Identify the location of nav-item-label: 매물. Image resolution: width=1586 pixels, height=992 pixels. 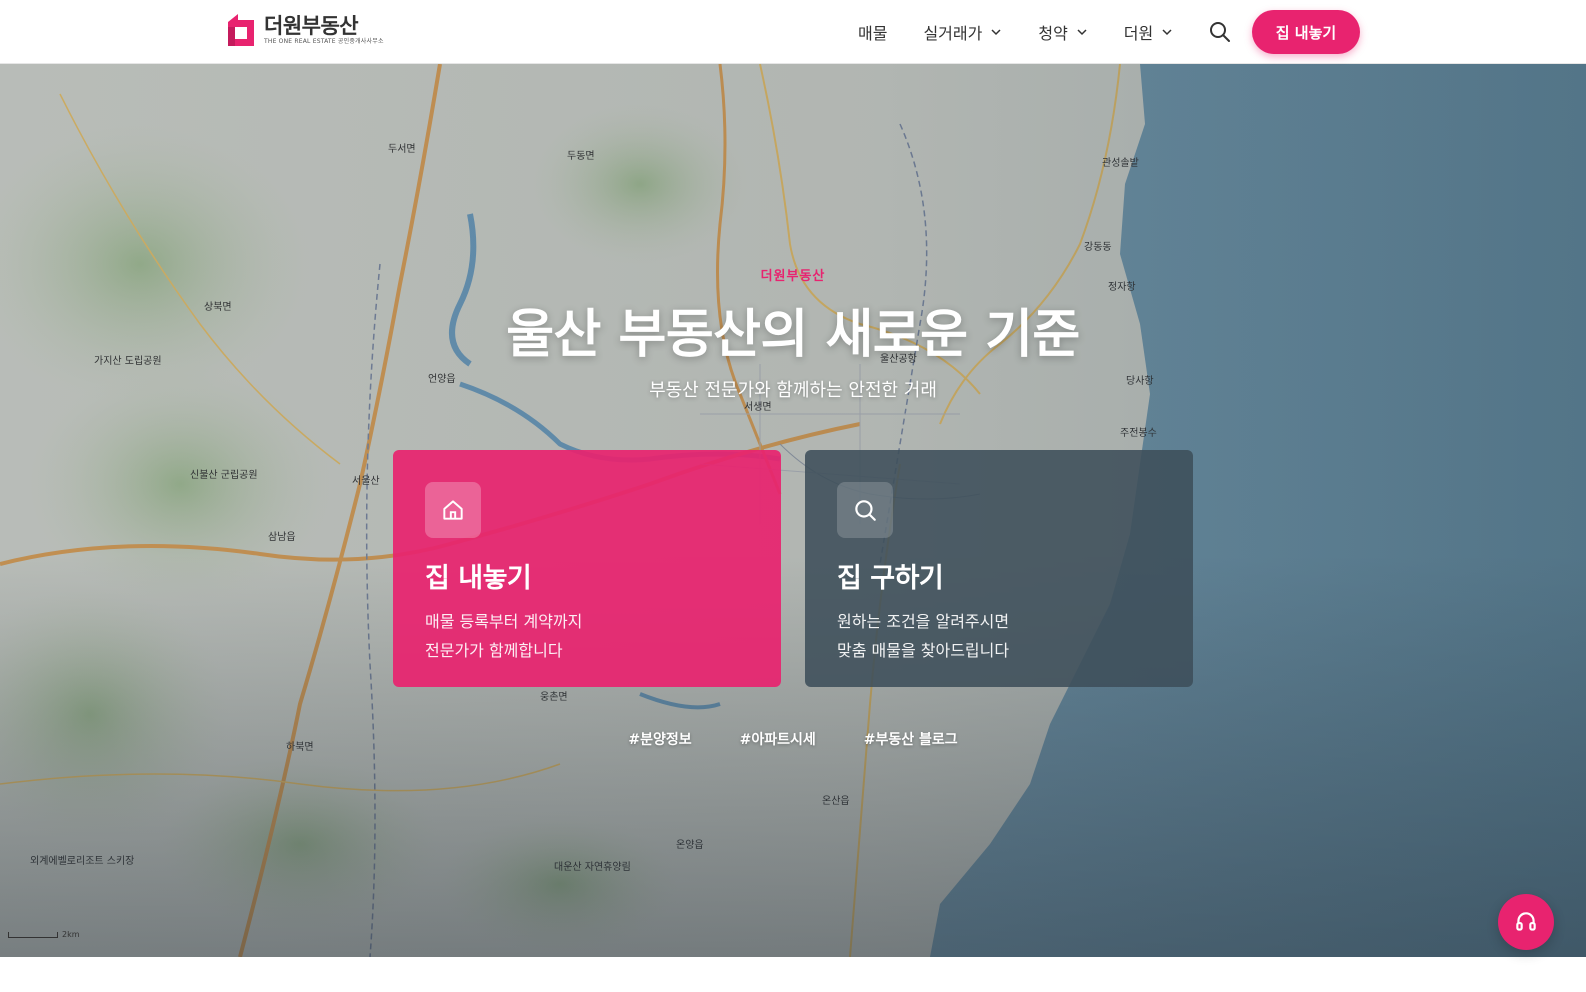
(873, 33).